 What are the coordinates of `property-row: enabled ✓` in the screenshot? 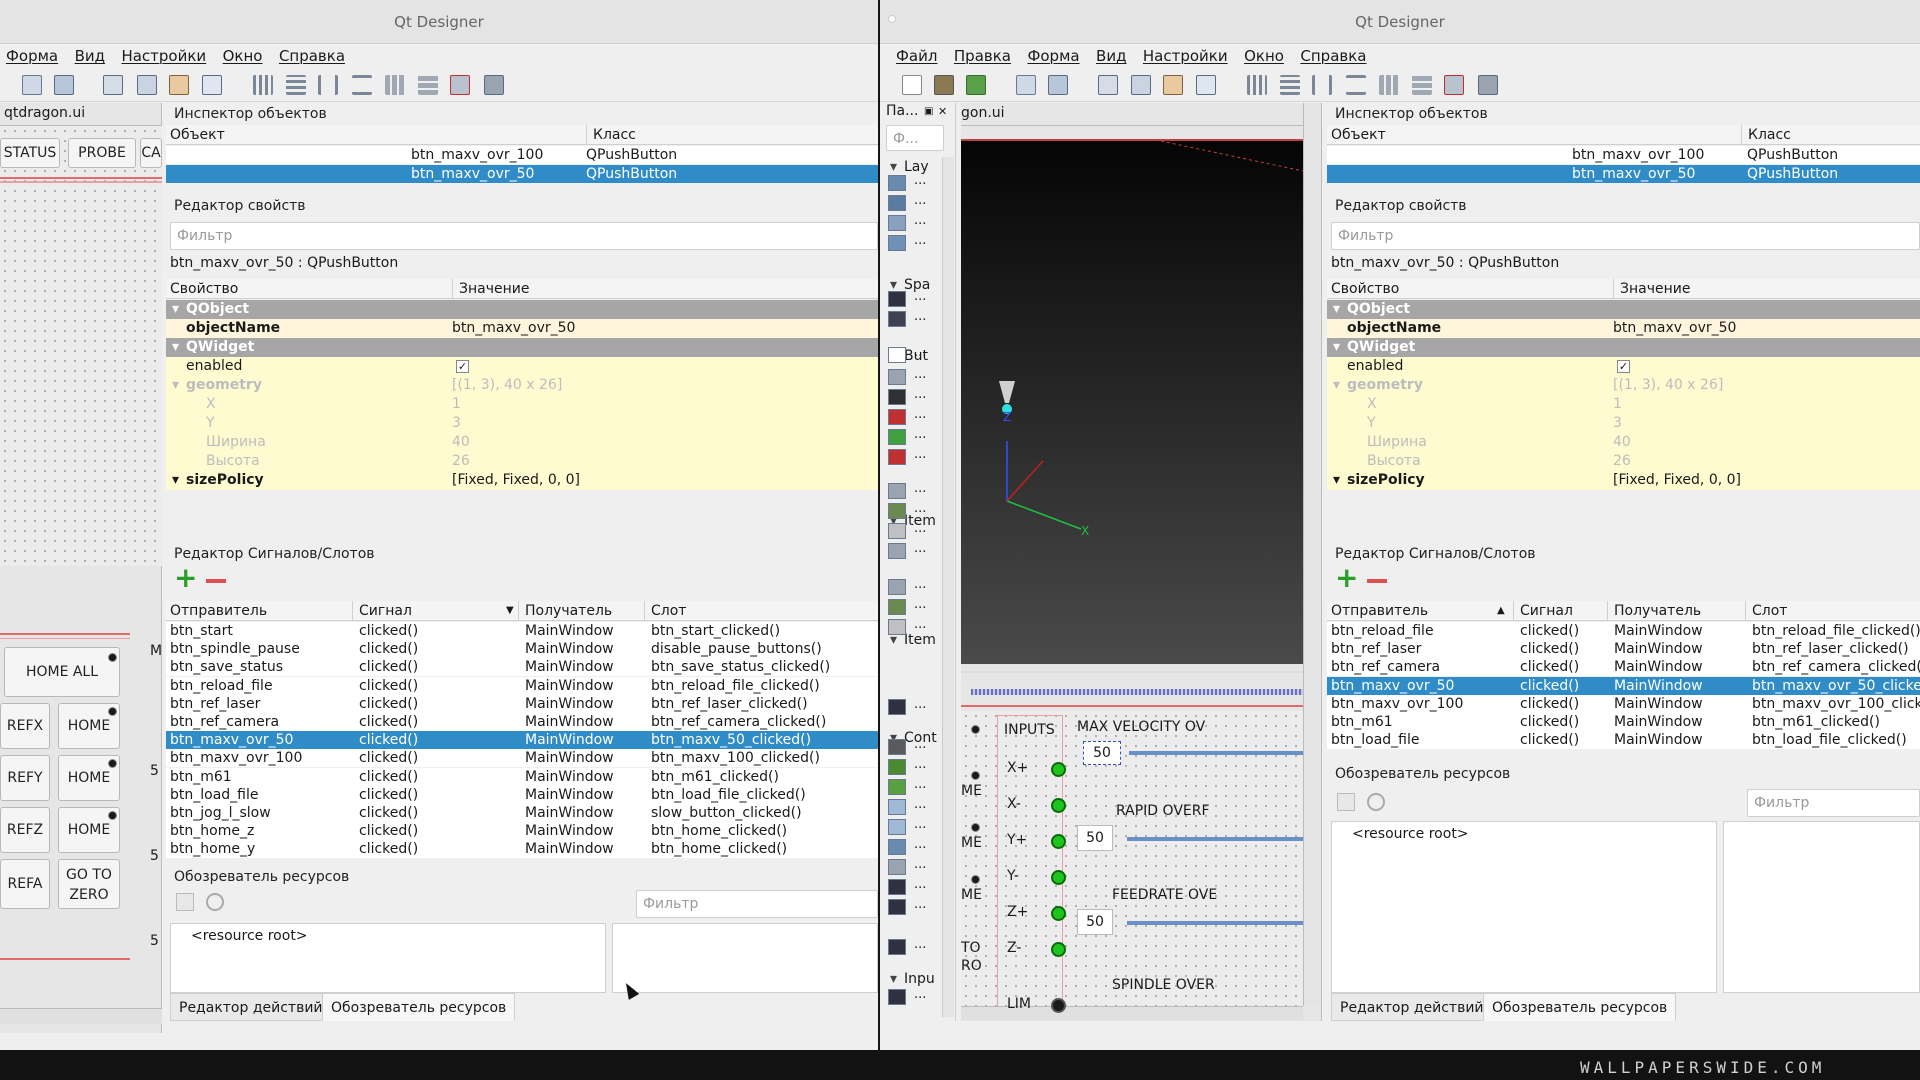 It's located at (1623, 366).